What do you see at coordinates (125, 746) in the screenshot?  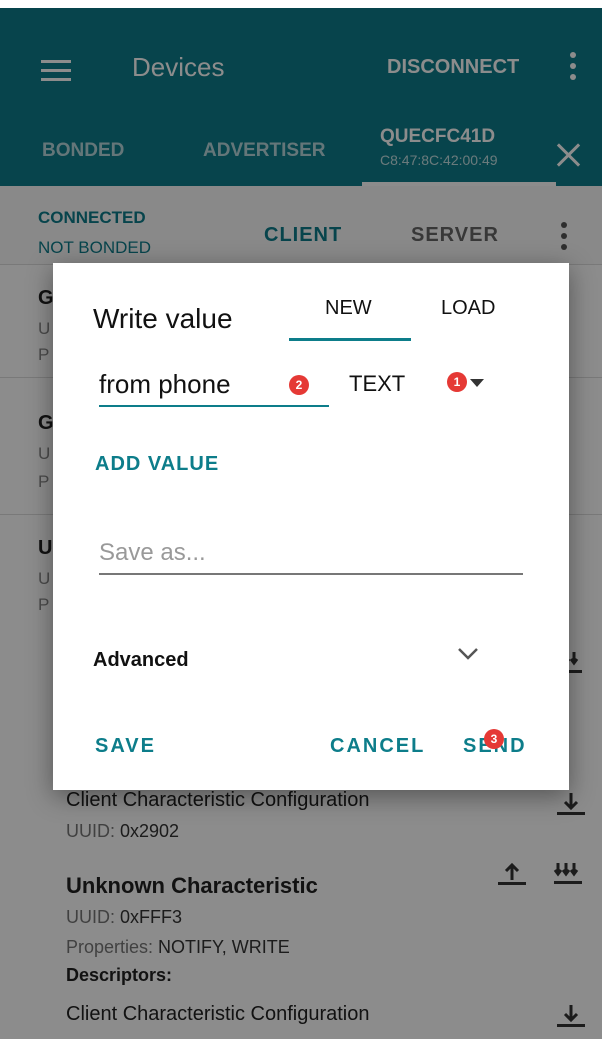 I see `save-button: SAVE` at bounding box center [125, 746].